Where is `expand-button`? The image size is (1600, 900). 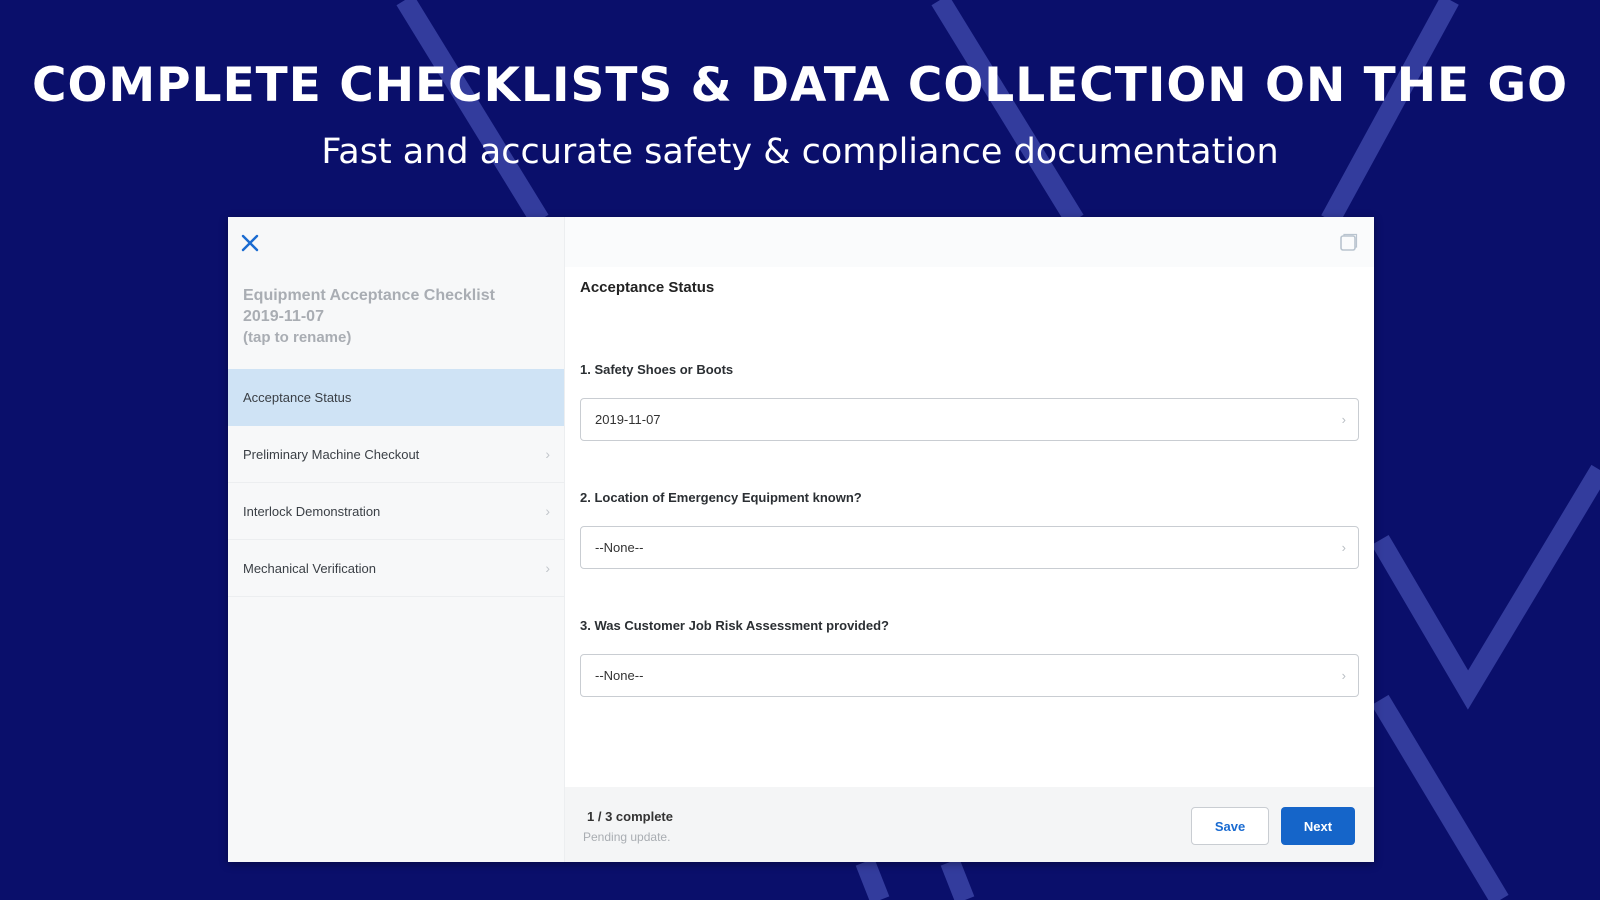
expand-button is located at coordinates (1348, 243).